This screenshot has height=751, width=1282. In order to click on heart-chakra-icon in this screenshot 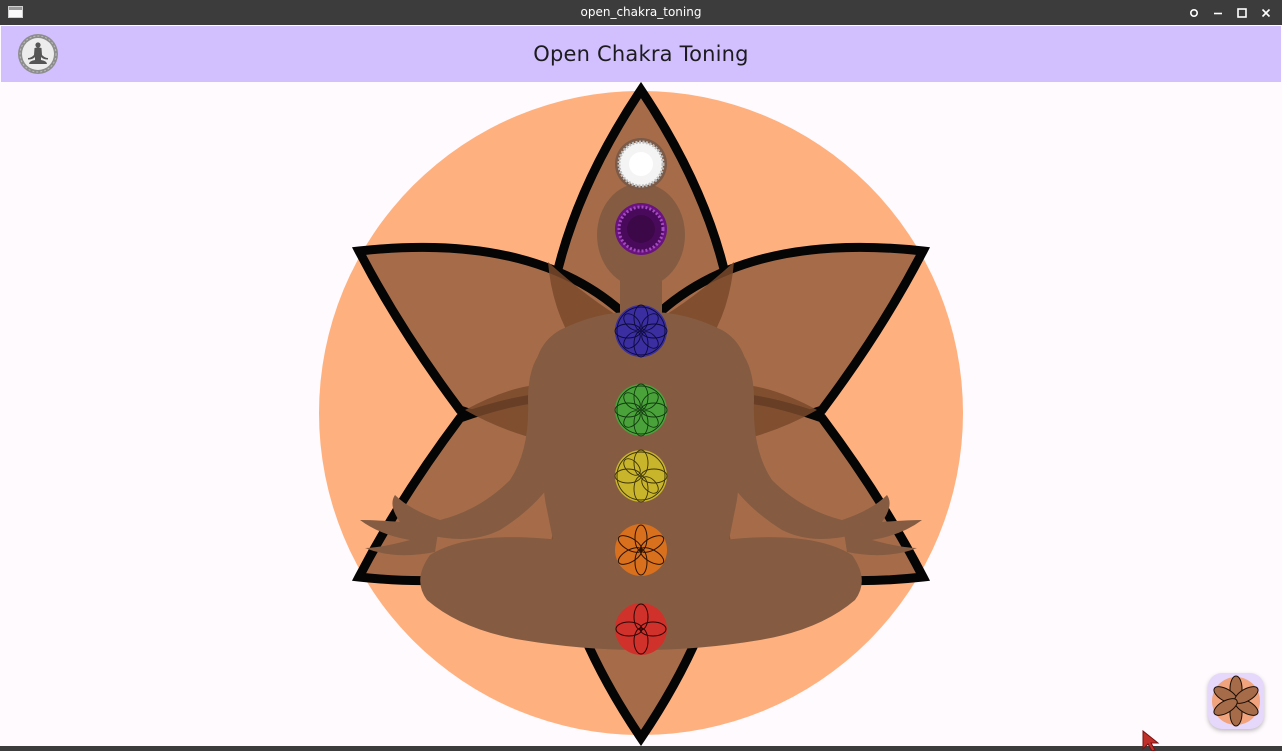, I will do `click(641, 410)`.